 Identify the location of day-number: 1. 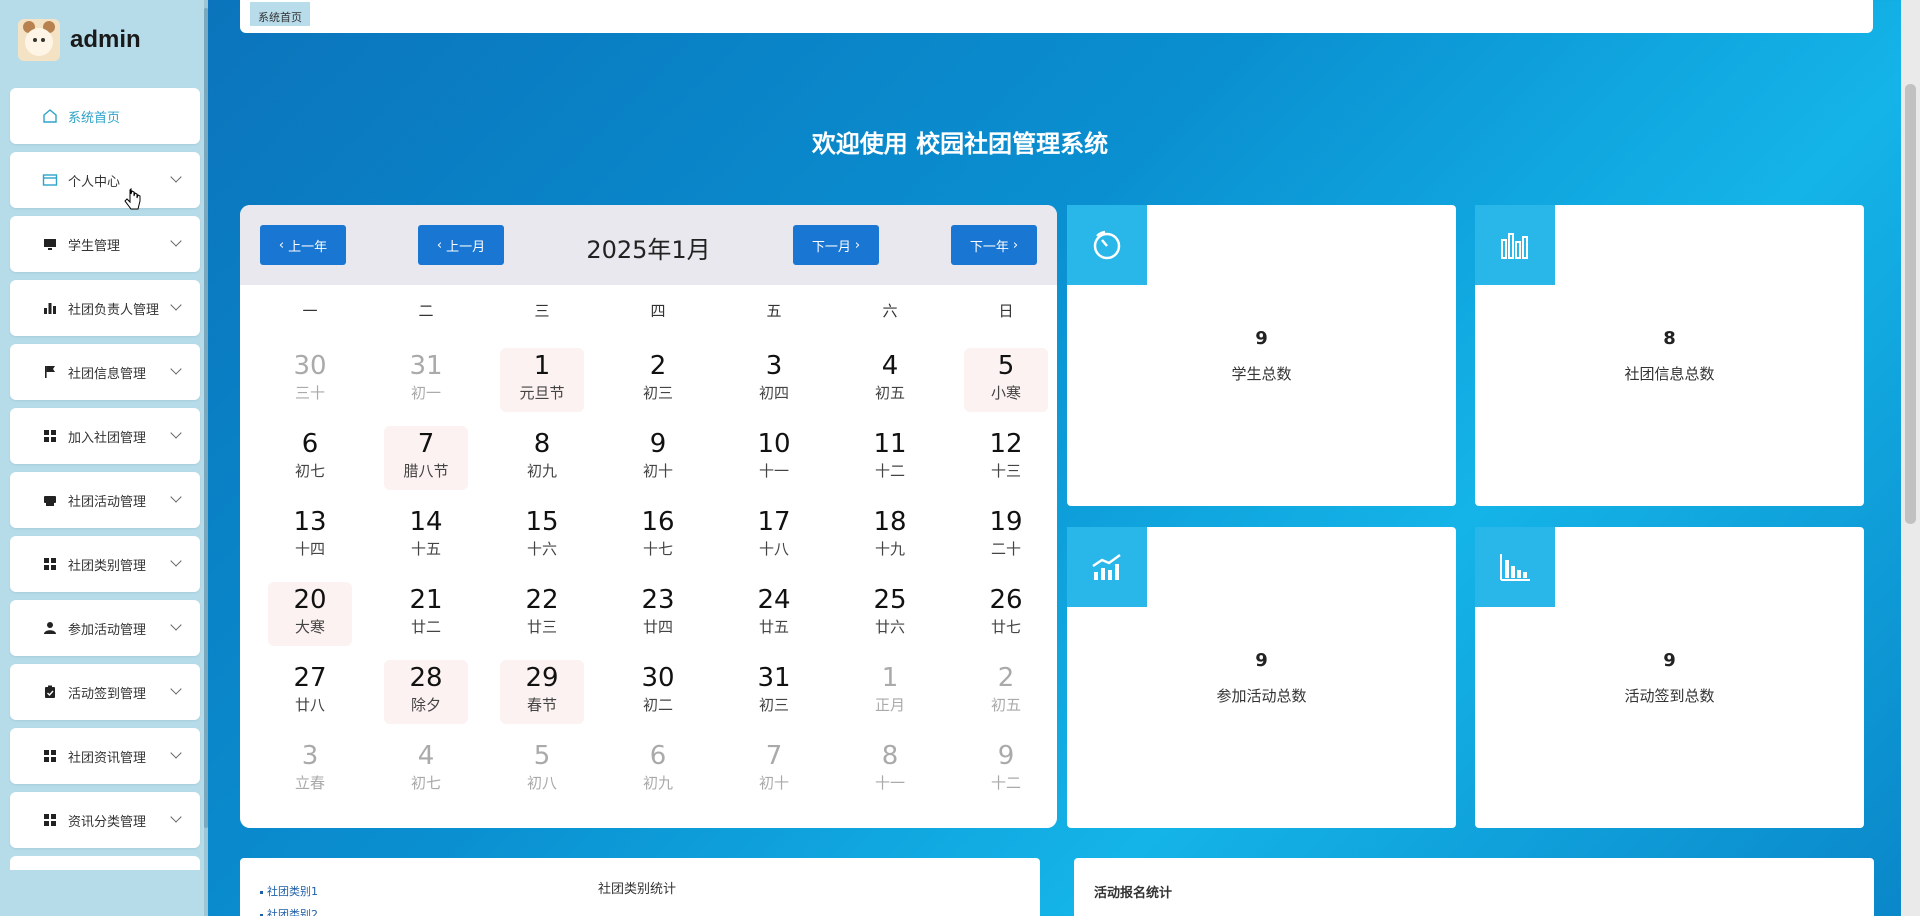
(890, 678).